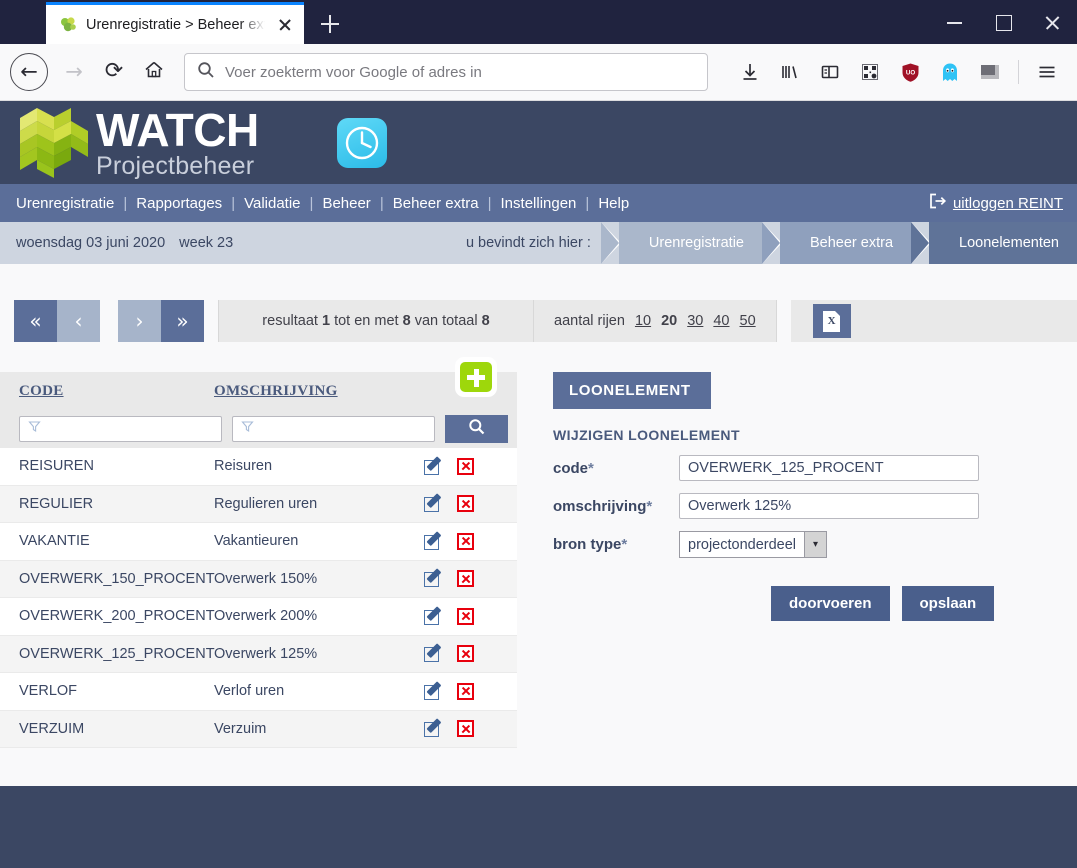 The width and height of the screenshot is (1077, 868). What do you see at coordinates (436, 203) in the screenshot?
I see `nav-item-beheer-extra: Beheer extra` at bounding box center [436, 203].